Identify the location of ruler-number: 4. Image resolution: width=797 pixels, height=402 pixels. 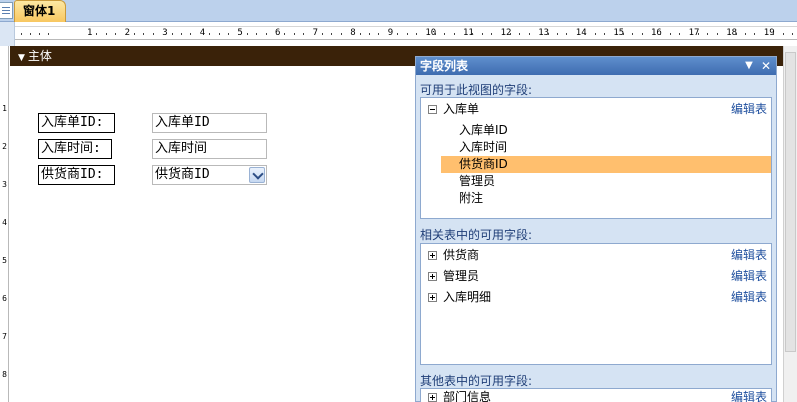
(202, 33).